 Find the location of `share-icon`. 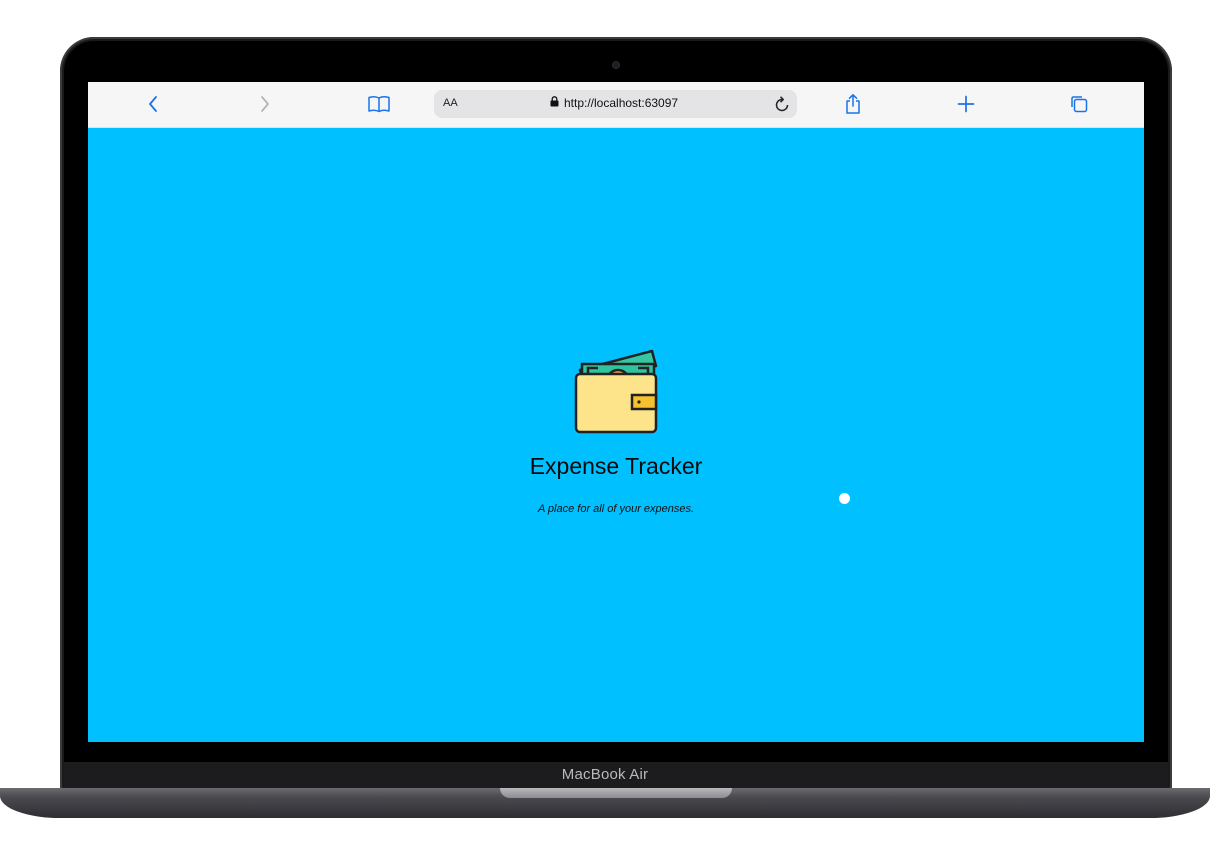

share-icon is located at coordinates (853, 104).